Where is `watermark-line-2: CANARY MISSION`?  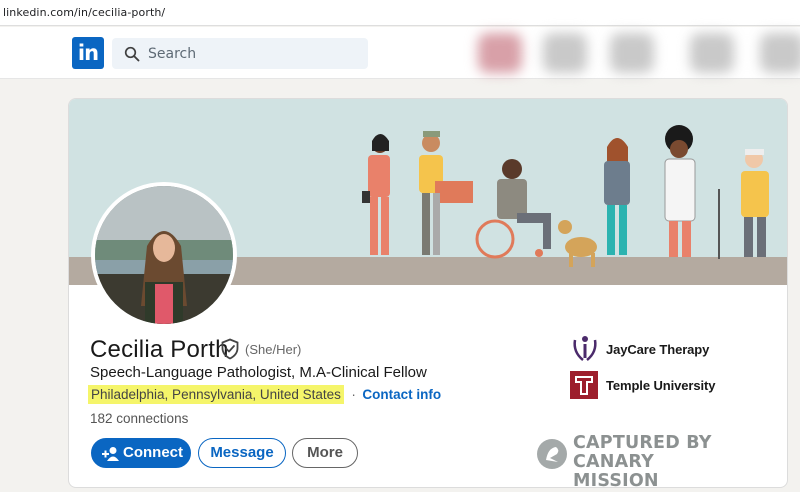
watermark-line-2: CANARY MISSION is located at coordinates (616, 471).